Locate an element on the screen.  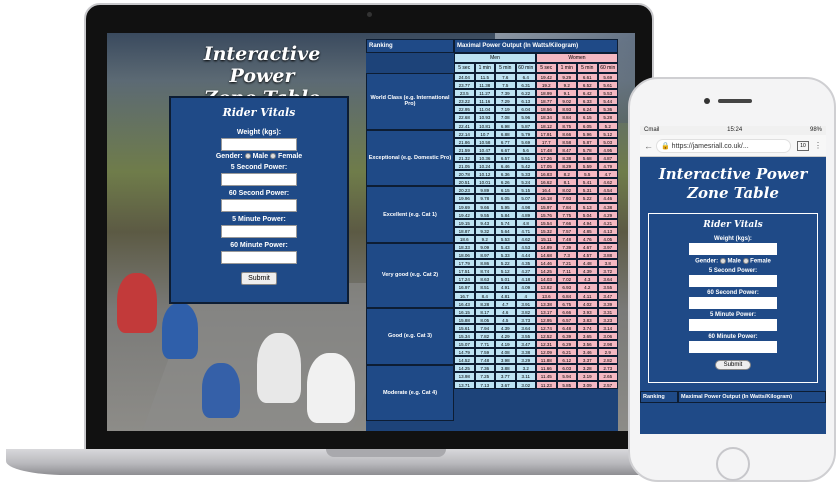
table-cell: 5.5 is located at coordinates (587, 174).